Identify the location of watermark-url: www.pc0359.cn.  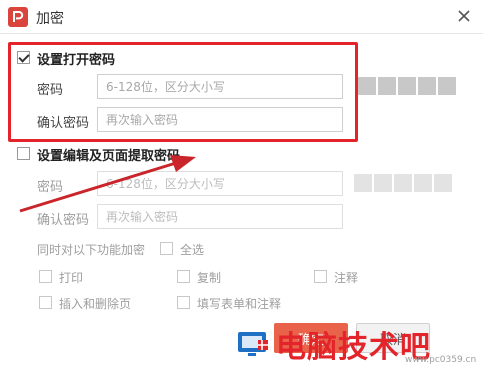
(441, 360).